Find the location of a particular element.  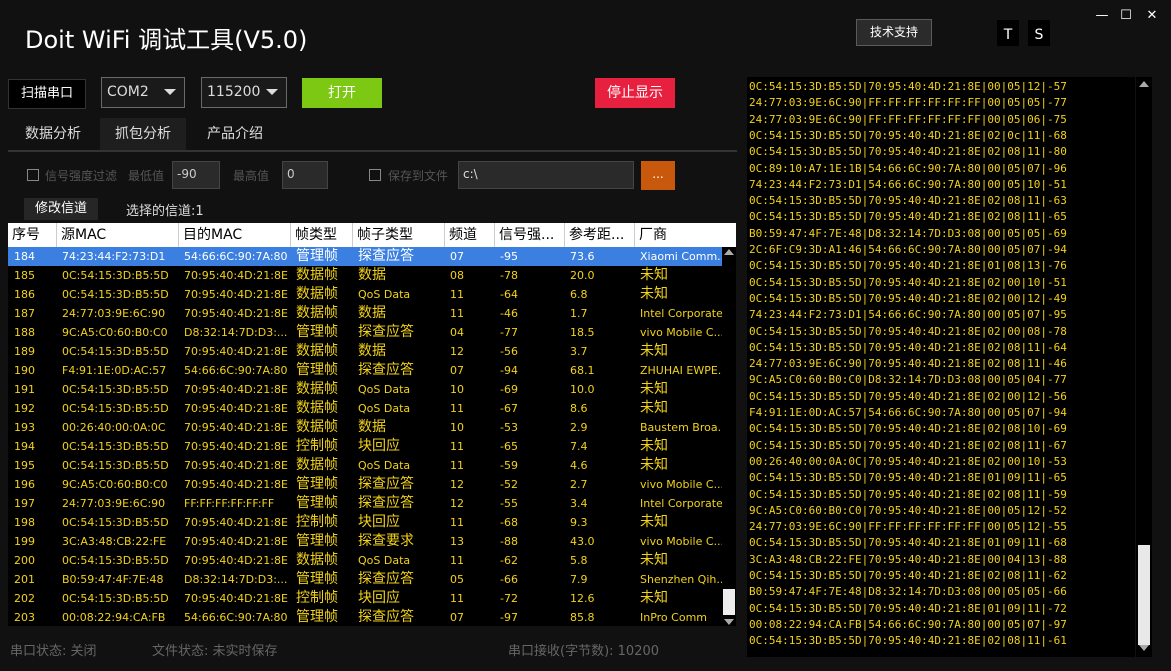

baud-rate-select: 115200 is located at coordinates (244, 92).